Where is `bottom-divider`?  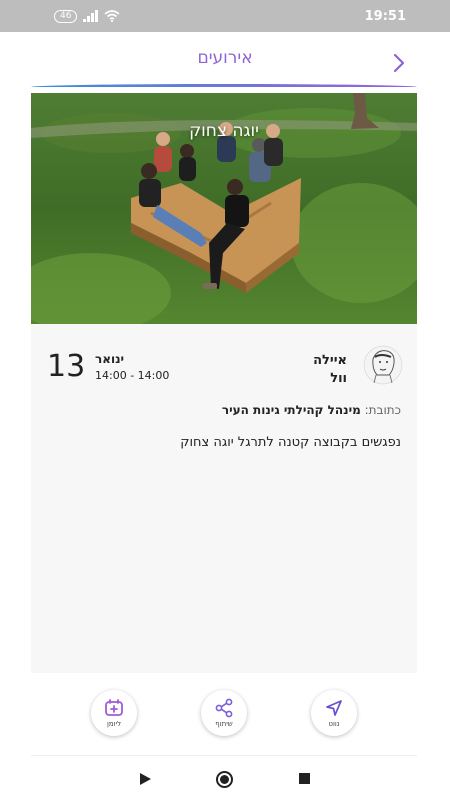
bottom-divider is located at coordinates (224, 755).